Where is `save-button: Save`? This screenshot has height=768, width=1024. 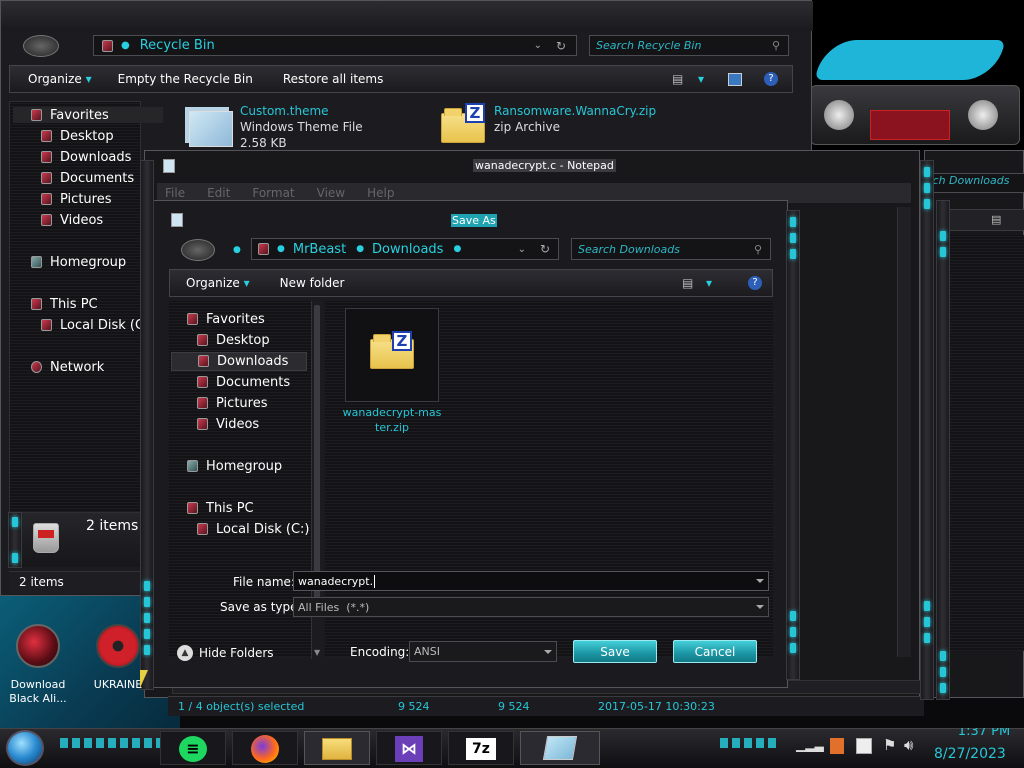 save-button: Save is located at coordinates (615, 651).